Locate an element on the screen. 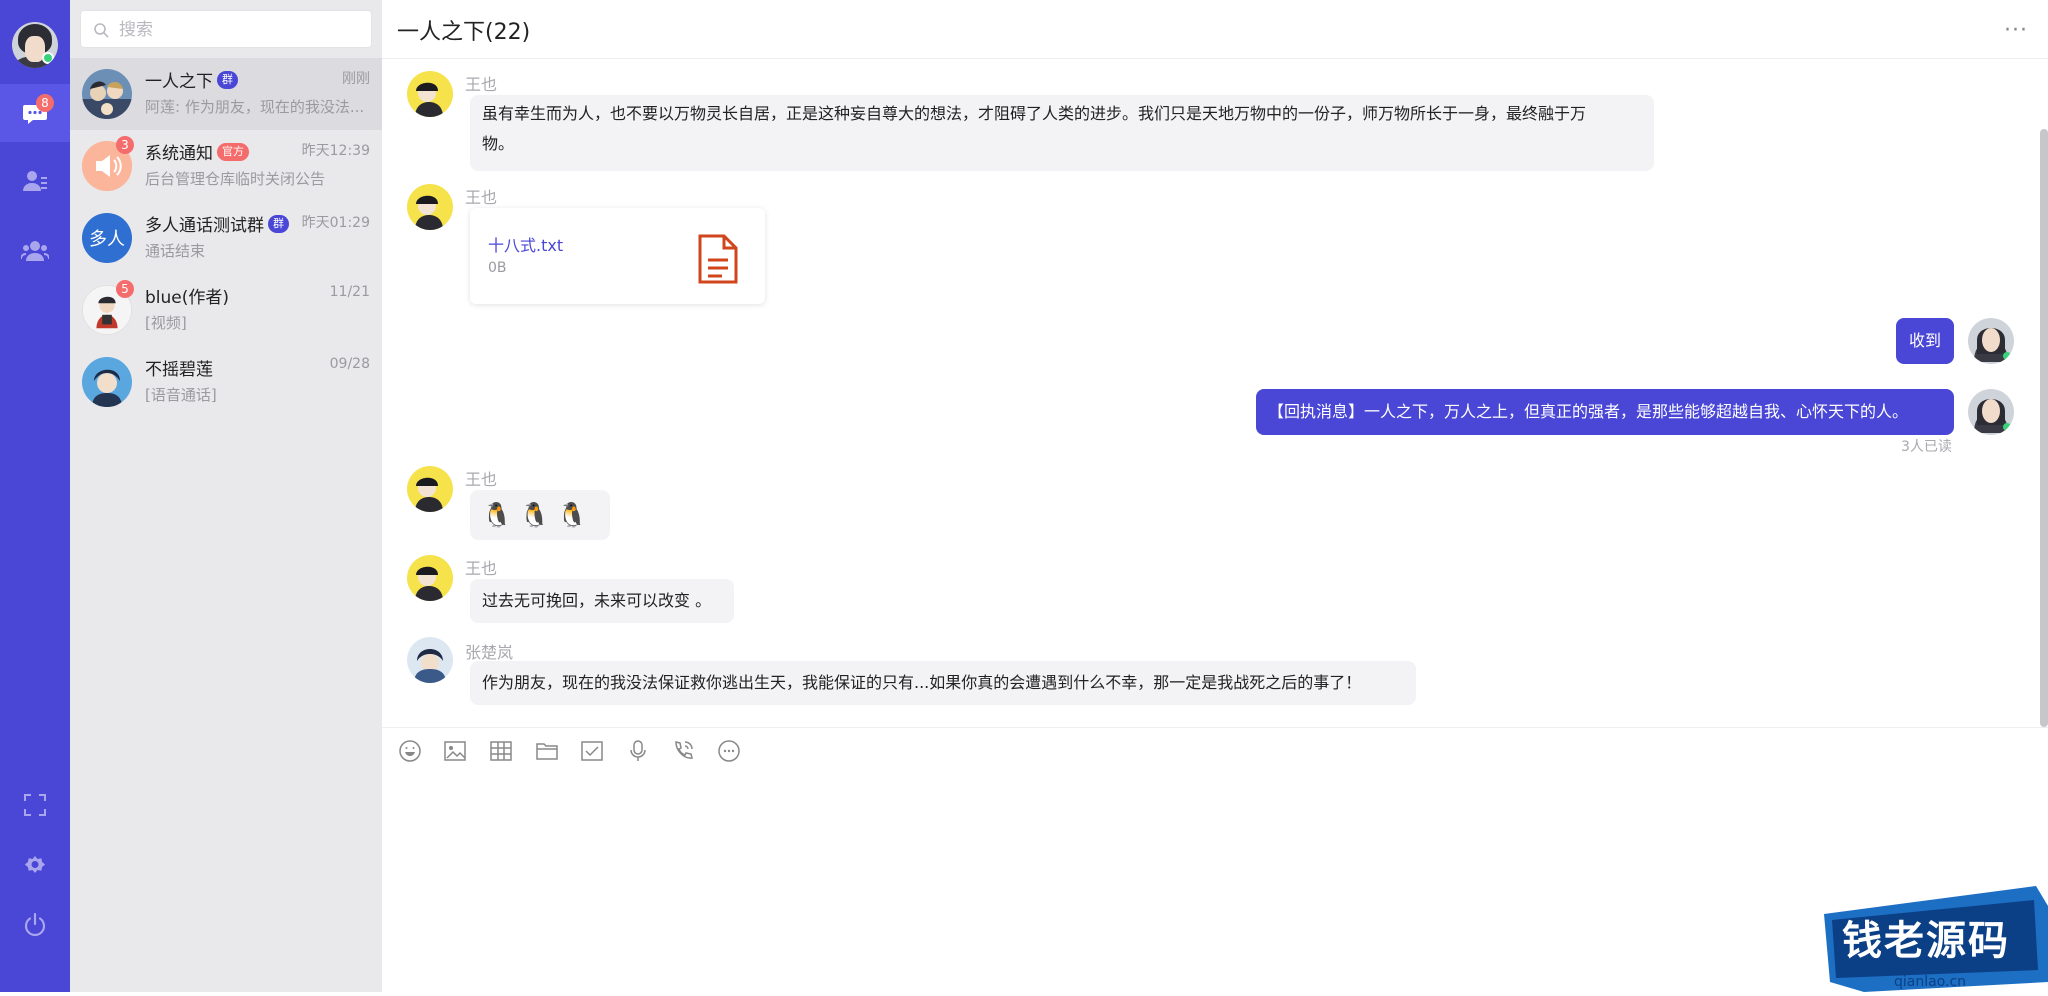 This screenshot has width=2048, height=996. search-icon is located at coordinates (101, 30).